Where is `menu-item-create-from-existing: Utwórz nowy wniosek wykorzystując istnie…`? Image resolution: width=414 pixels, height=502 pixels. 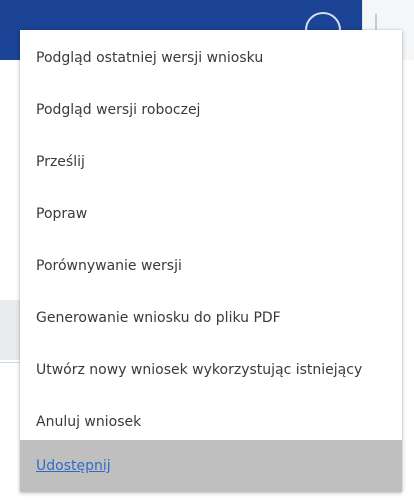
menu-item-create-from-existing: Utwórz nowy wniosek wykorzystując istnie… is located at coordinates (211, 370).